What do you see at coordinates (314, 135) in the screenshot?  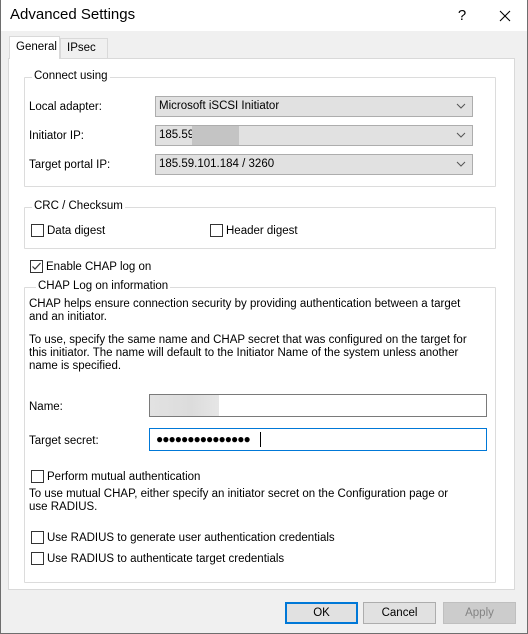 I see `initiator-ip-select: 185.59` at bounding box center [314, 135].